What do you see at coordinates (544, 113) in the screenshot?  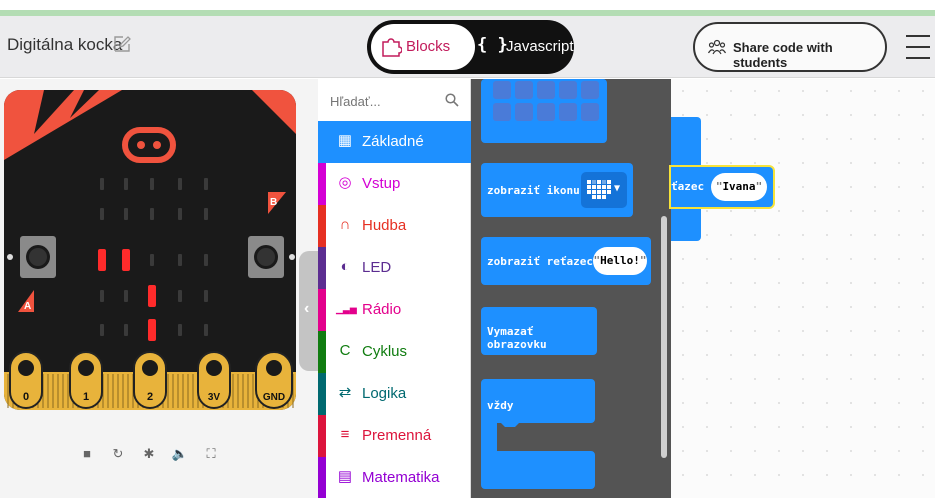 I see `show-leds-block` at bounding box center [544, 113].